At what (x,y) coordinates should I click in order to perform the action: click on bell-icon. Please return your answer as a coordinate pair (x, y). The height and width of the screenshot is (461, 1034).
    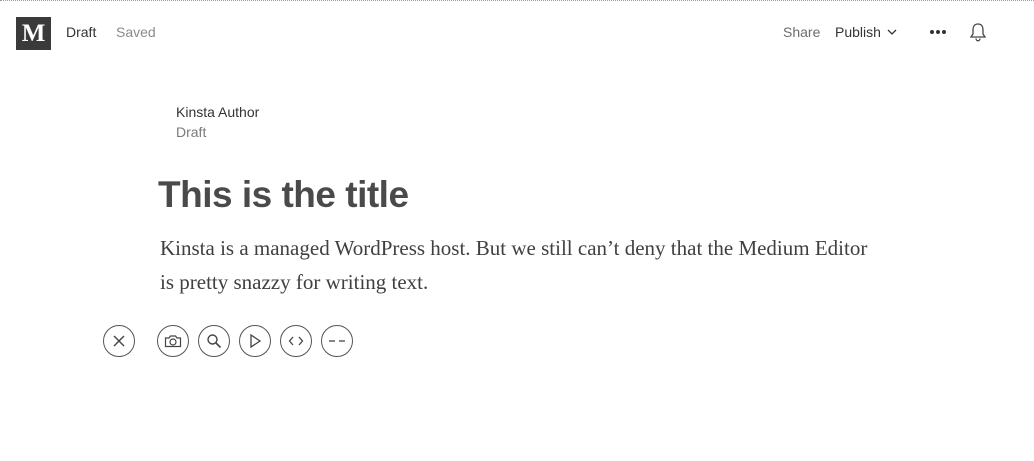
    Looking at the image, I should click on (978, 32).